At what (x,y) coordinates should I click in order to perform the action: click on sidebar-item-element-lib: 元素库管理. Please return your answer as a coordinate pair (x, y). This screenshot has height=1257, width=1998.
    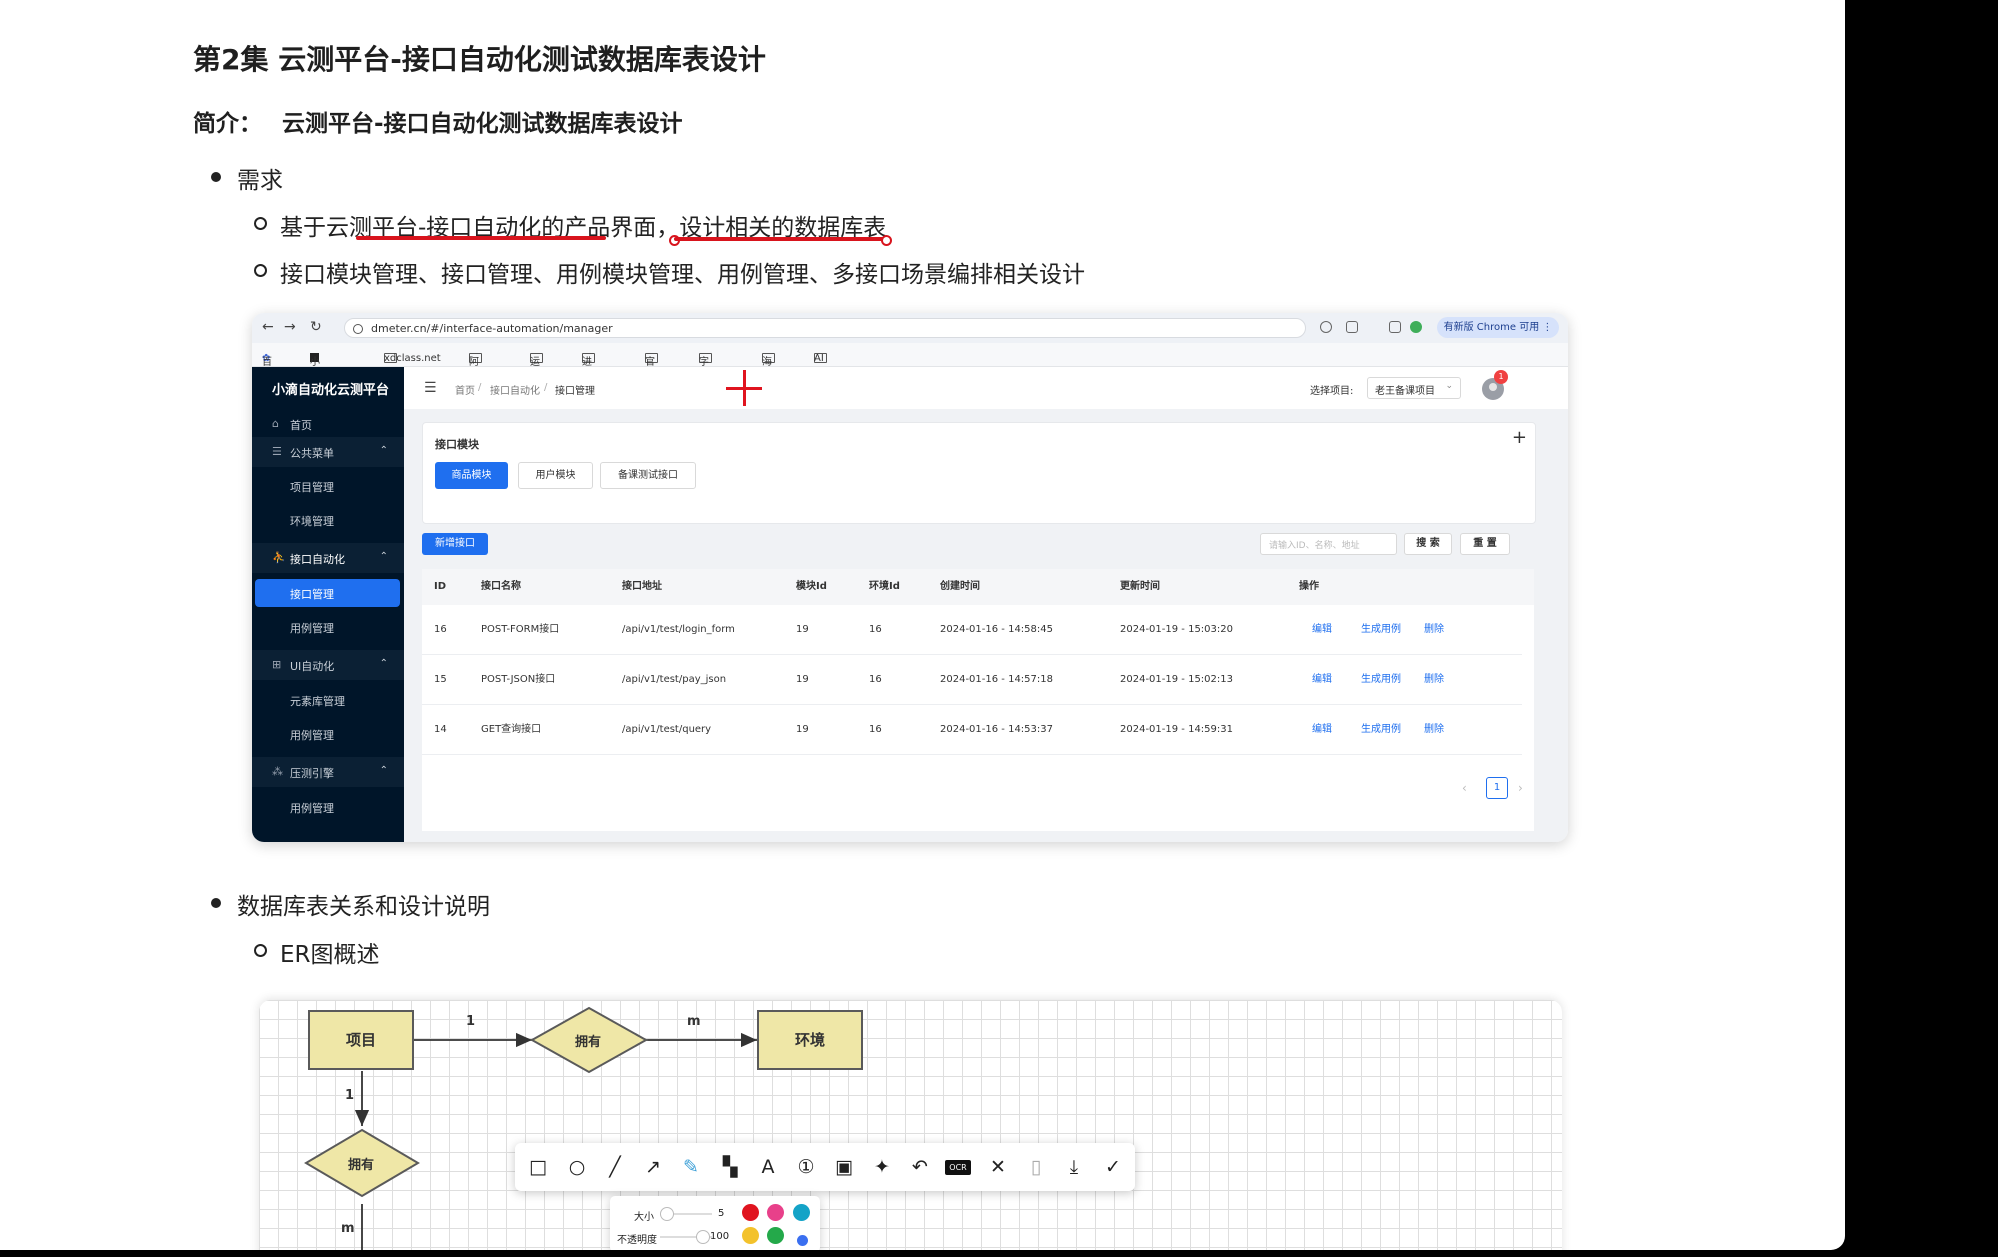
    Looking at the image, I should click on (317, 701).